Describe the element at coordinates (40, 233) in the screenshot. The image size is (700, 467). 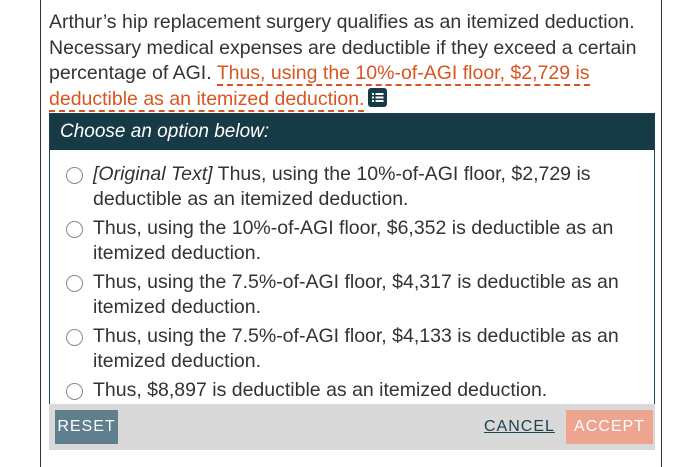
I see `left-border` at that location.